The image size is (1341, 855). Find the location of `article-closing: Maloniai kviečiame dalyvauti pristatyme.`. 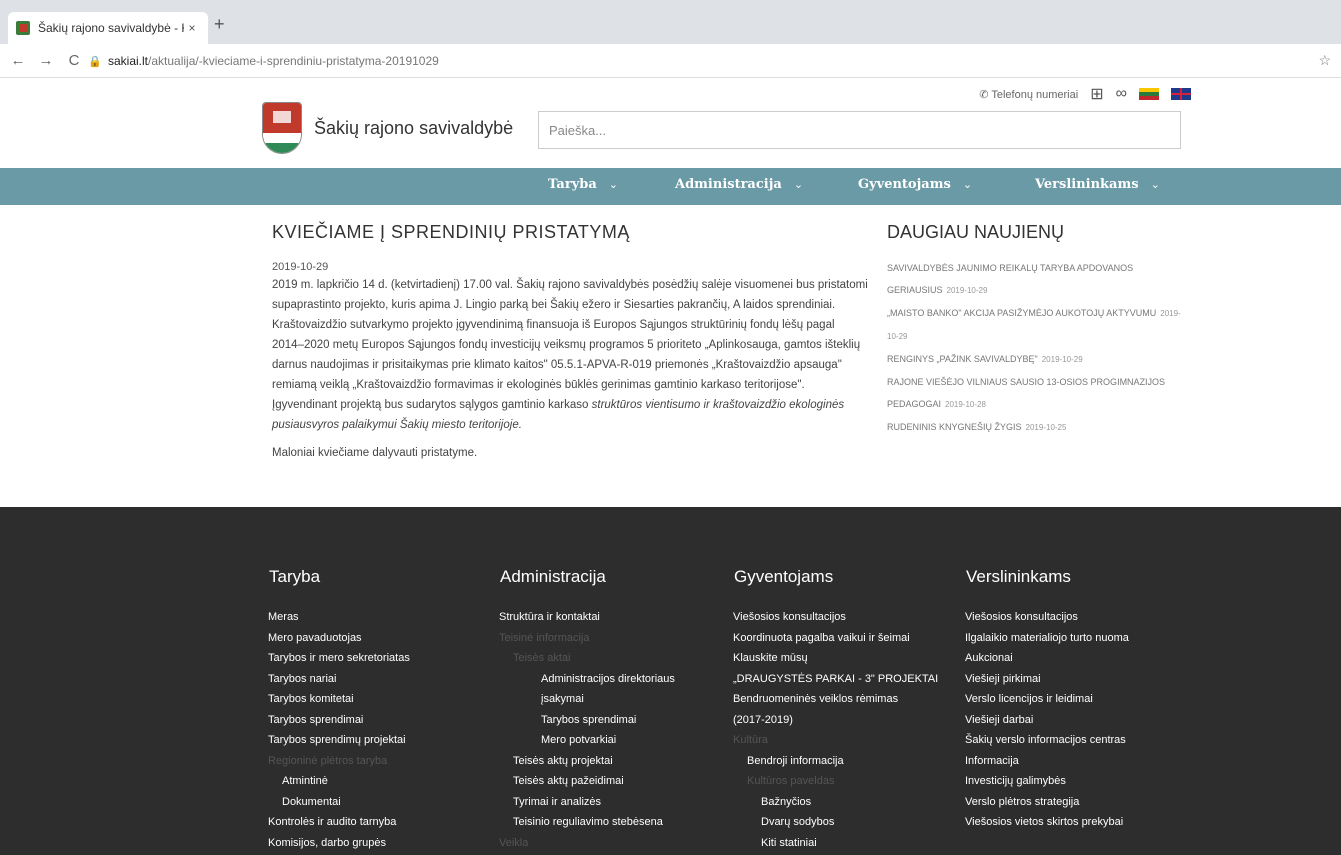

article-closing: Maloniai kviečiame dalyvauti pristatyme. is located at coordinates (375, 453).